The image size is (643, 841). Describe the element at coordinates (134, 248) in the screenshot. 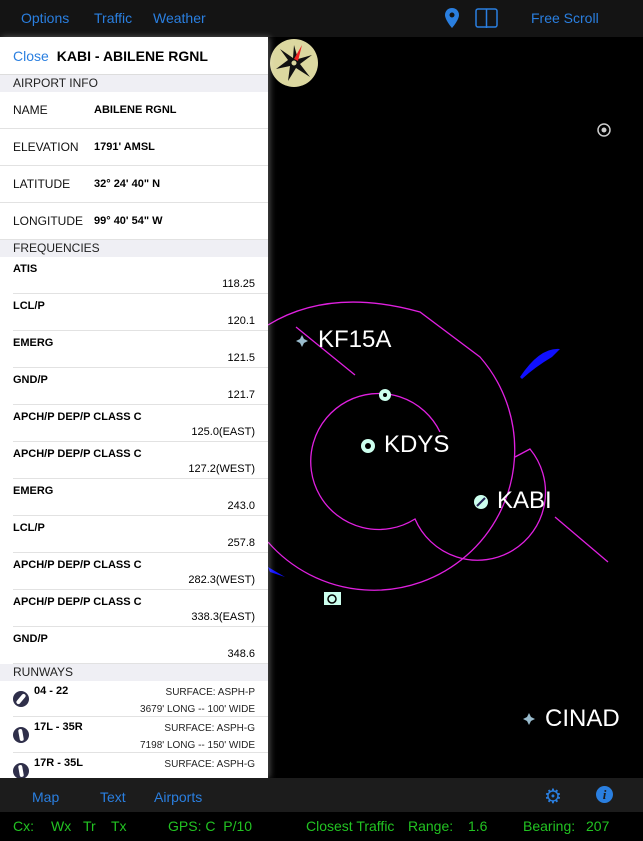

I see `section-header-frequencies: FREQUENCIES` at that location.